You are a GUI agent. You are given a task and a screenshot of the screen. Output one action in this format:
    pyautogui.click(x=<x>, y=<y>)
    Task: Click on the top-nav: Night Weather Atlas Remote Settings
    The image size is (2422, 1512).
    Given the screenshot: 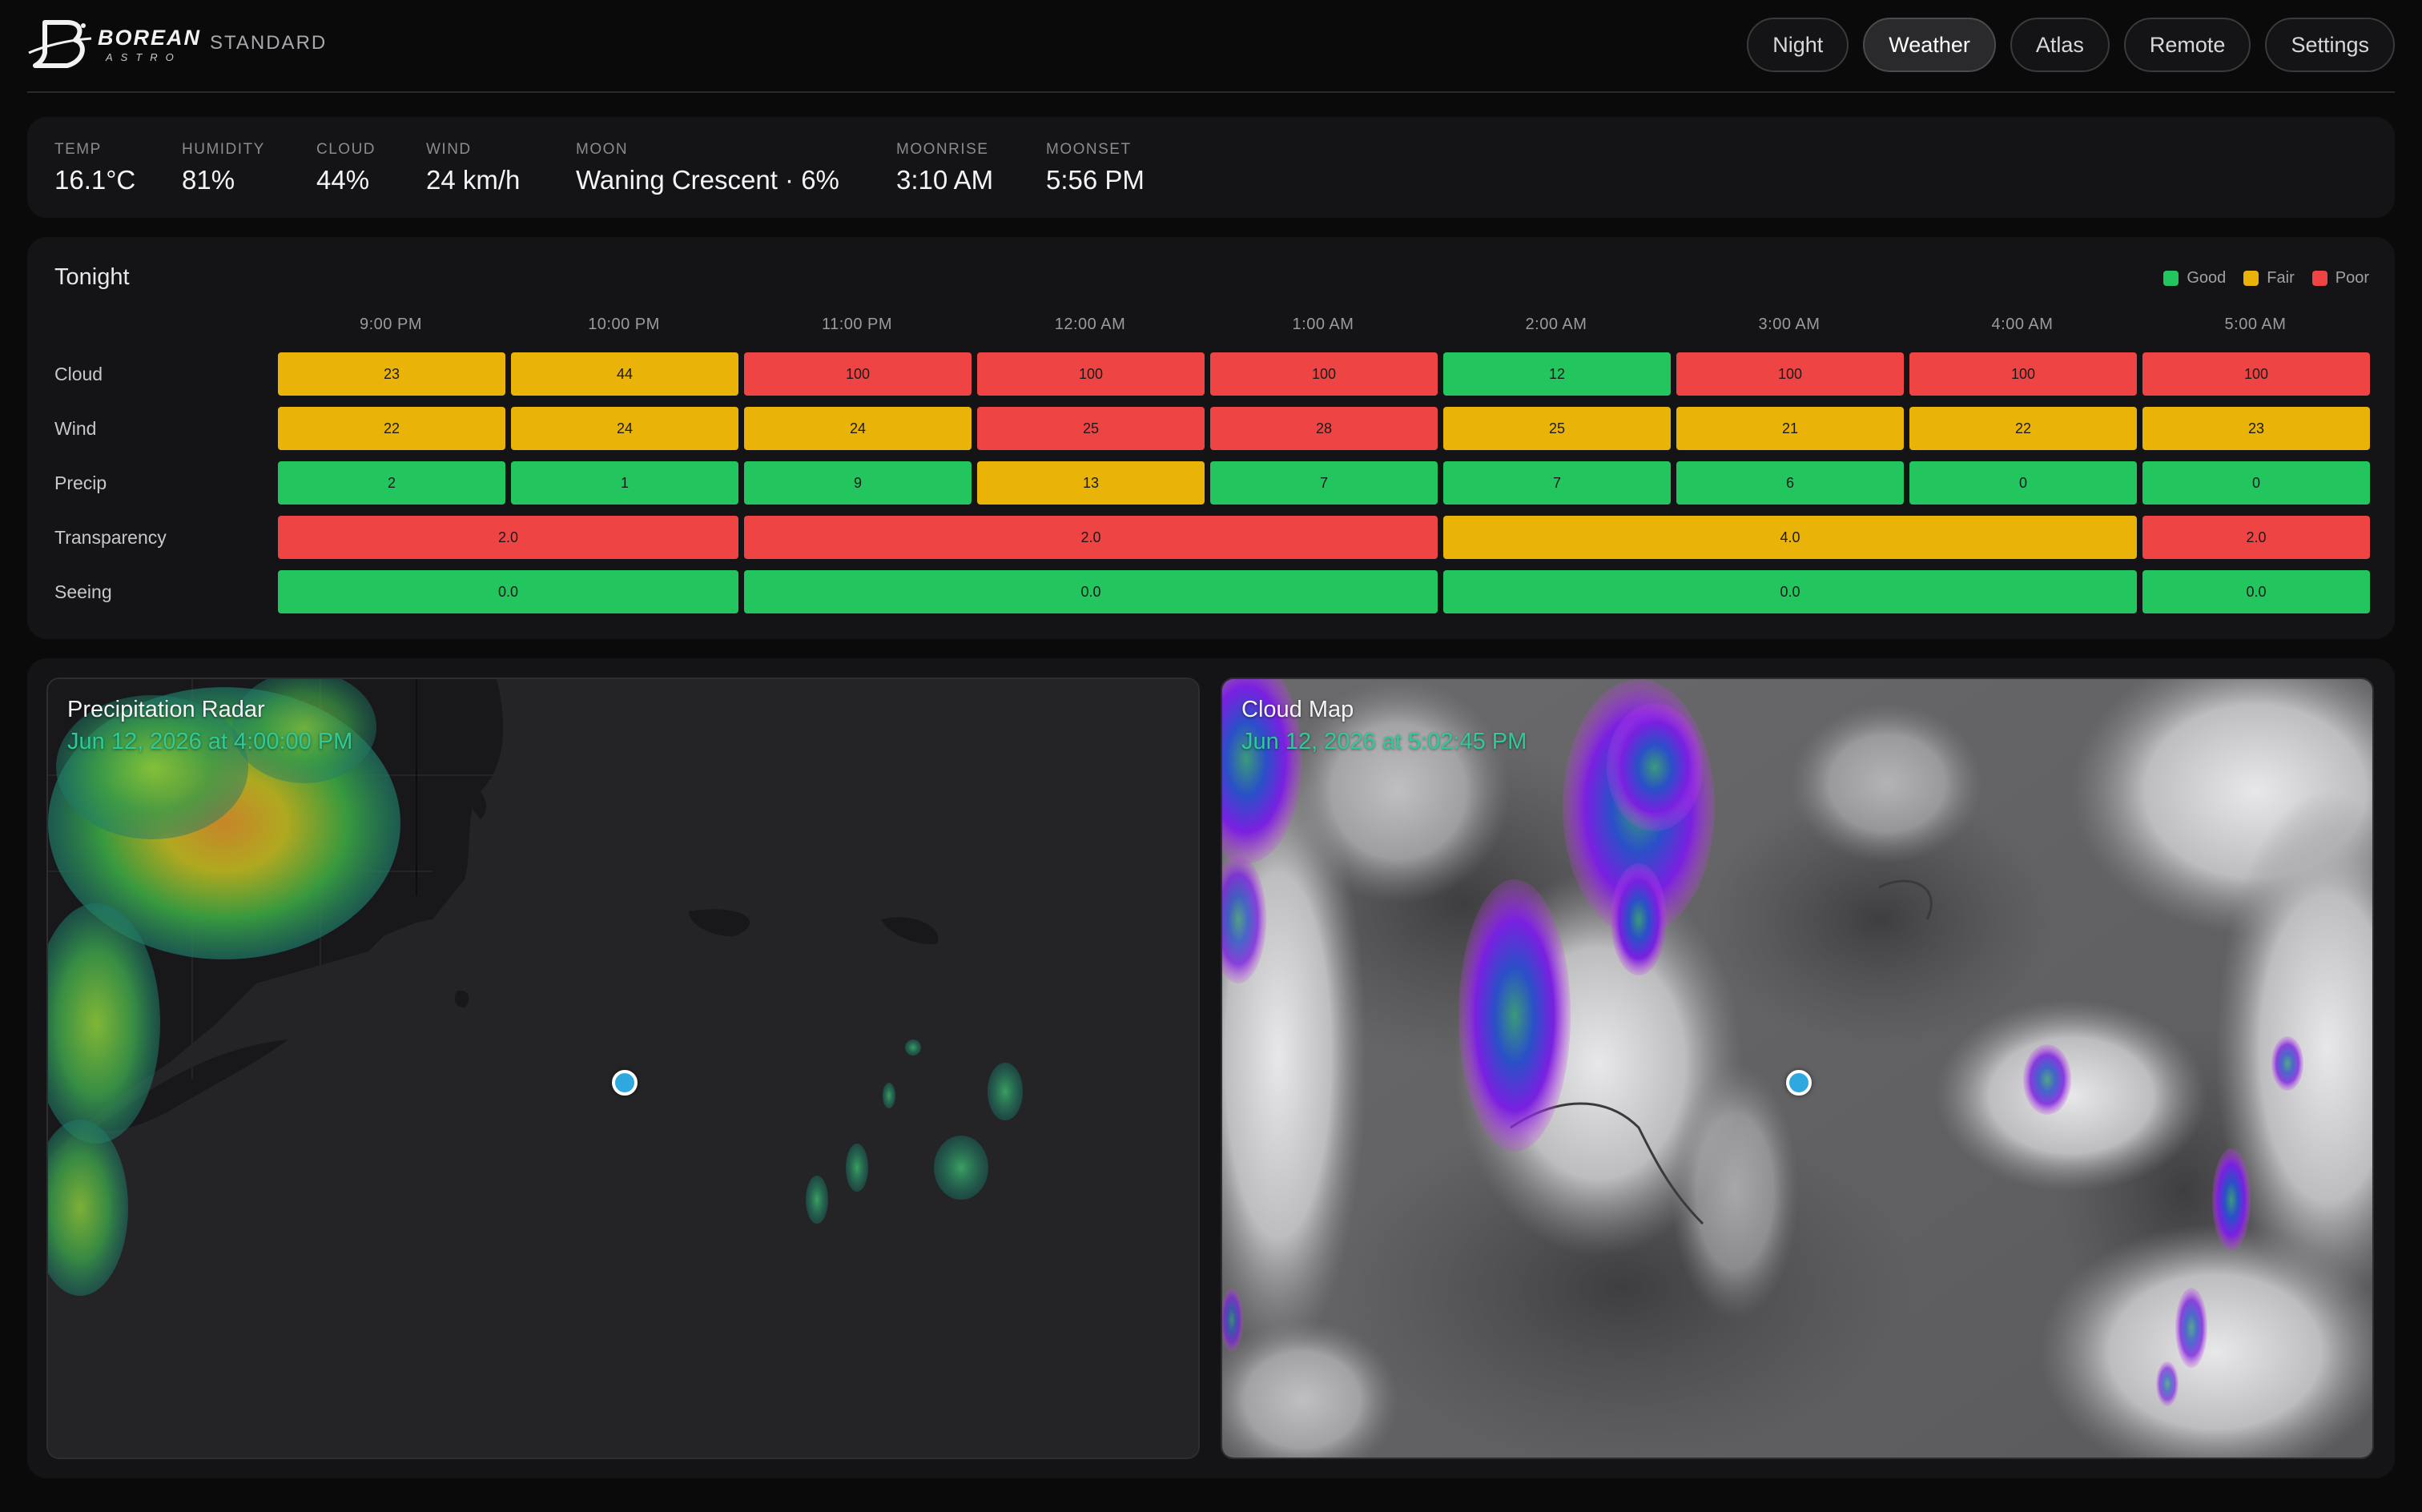 What is the action you would take?
    pyautogui.click(x=2071, y=45)
    